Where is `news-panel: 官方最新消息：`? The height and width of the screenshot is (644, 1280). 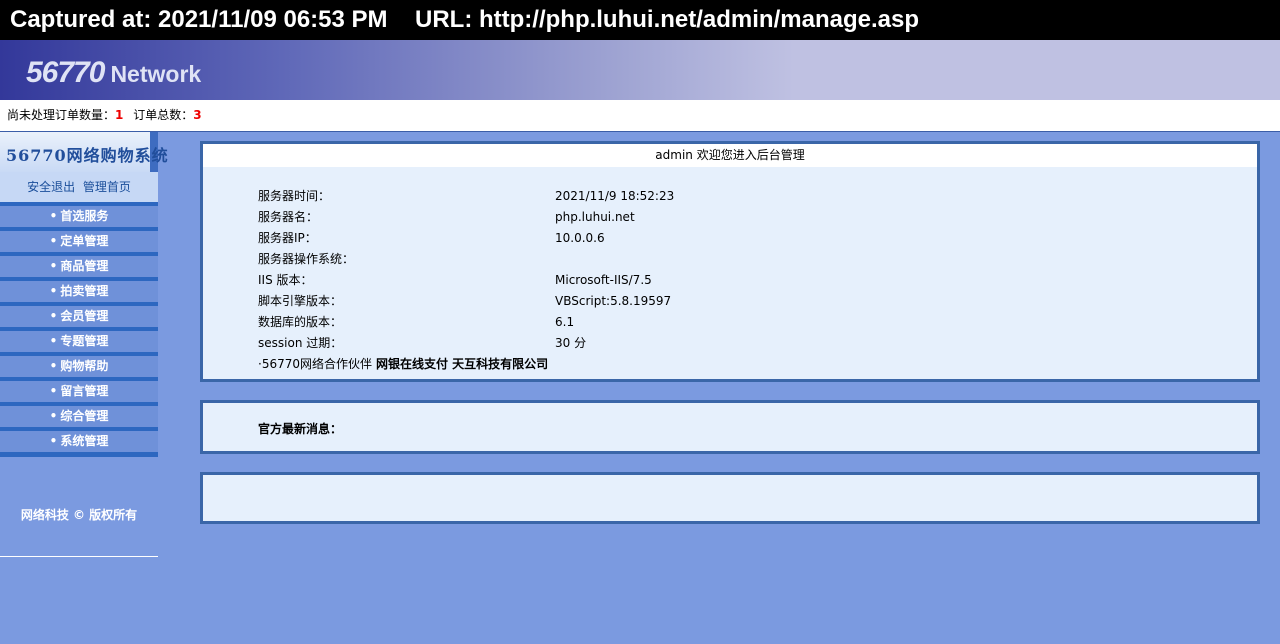
news-panel: 官方最新消息： is located at coordinates (730, 427).